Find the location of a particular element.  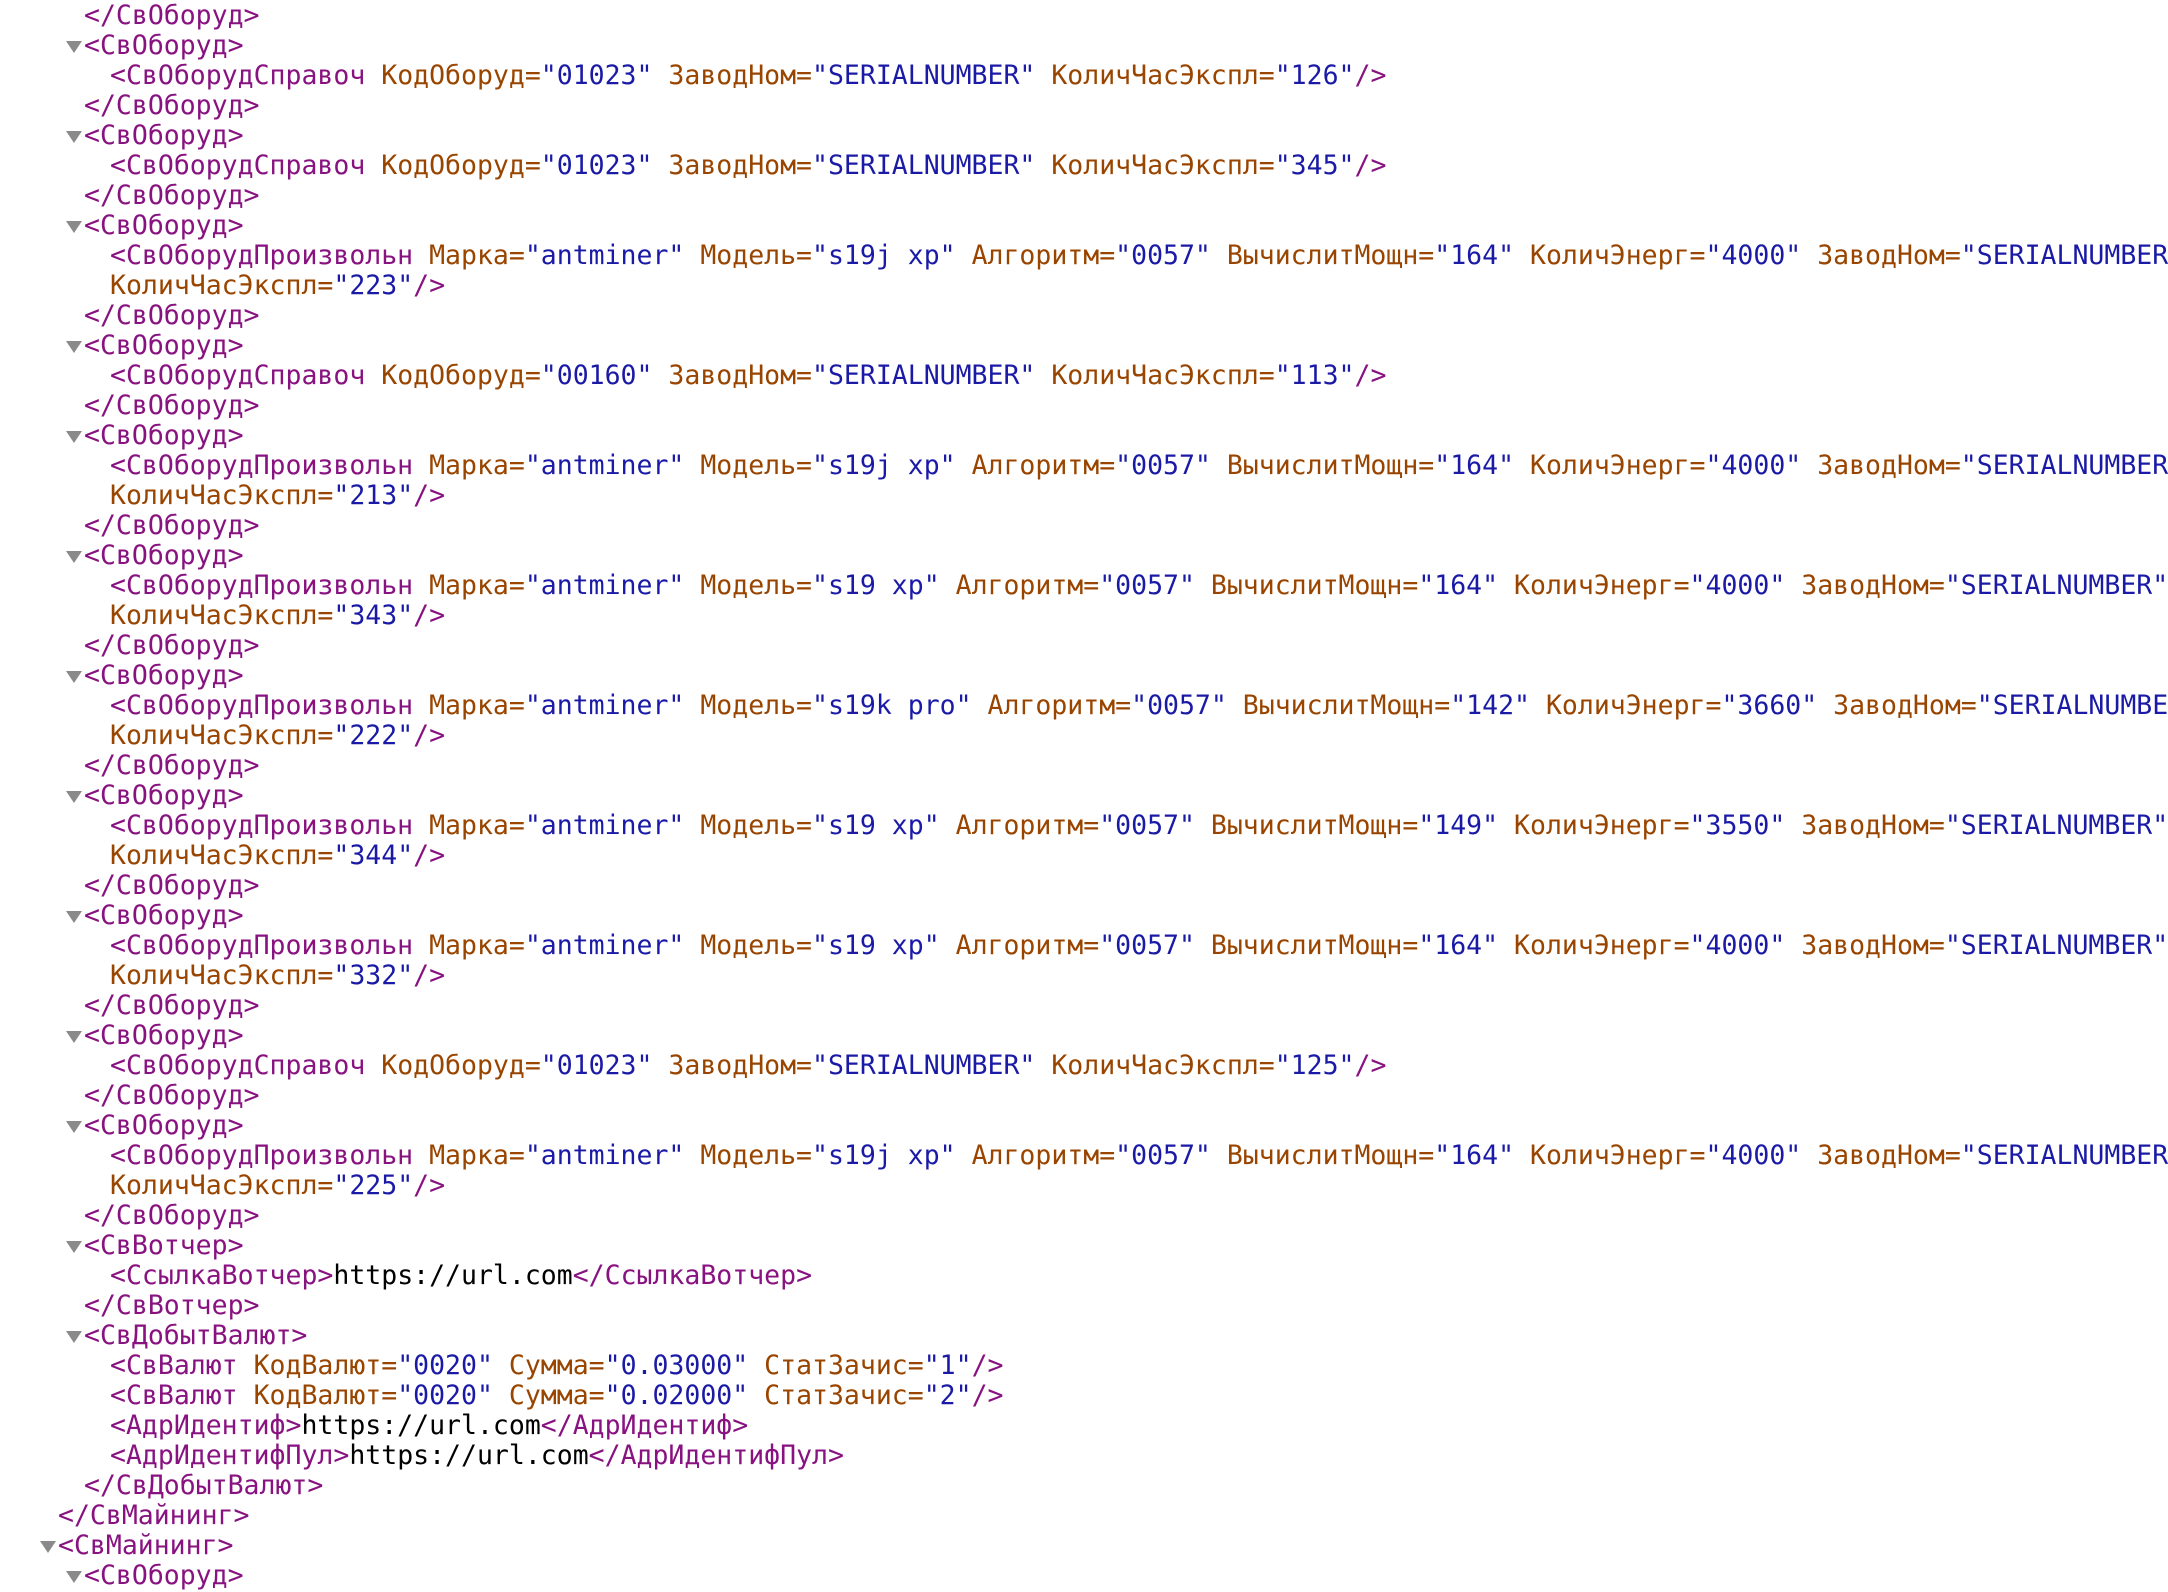

xml-tag: <СвМайнинг> is located at coordinates (146, 1545).